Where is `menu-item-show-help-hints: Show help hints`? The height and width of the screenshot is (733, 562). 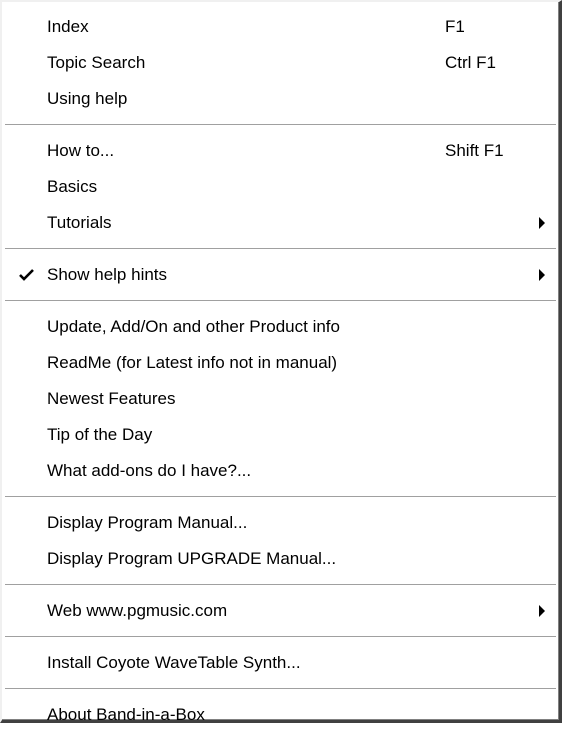
menu-item-show-help-hints: Show help hints is located at coordinates (280, 275).